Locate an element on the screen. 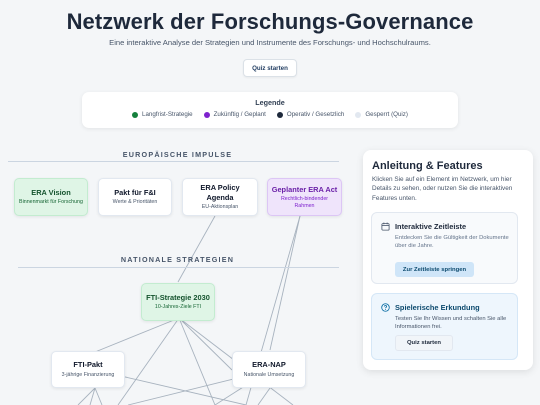 The height and width of the screenshot is (405, 540). node-fti-strategie-2030: FTI-Strategie 2030 10-Jahres-Ziele FTI is located at coordinates (178, 302).